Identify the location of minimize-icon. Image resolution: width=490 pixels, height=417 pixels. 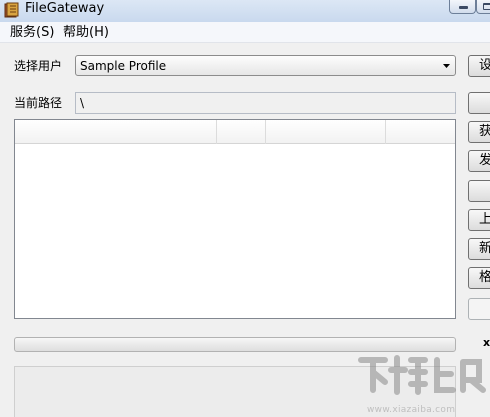
(463, 7).